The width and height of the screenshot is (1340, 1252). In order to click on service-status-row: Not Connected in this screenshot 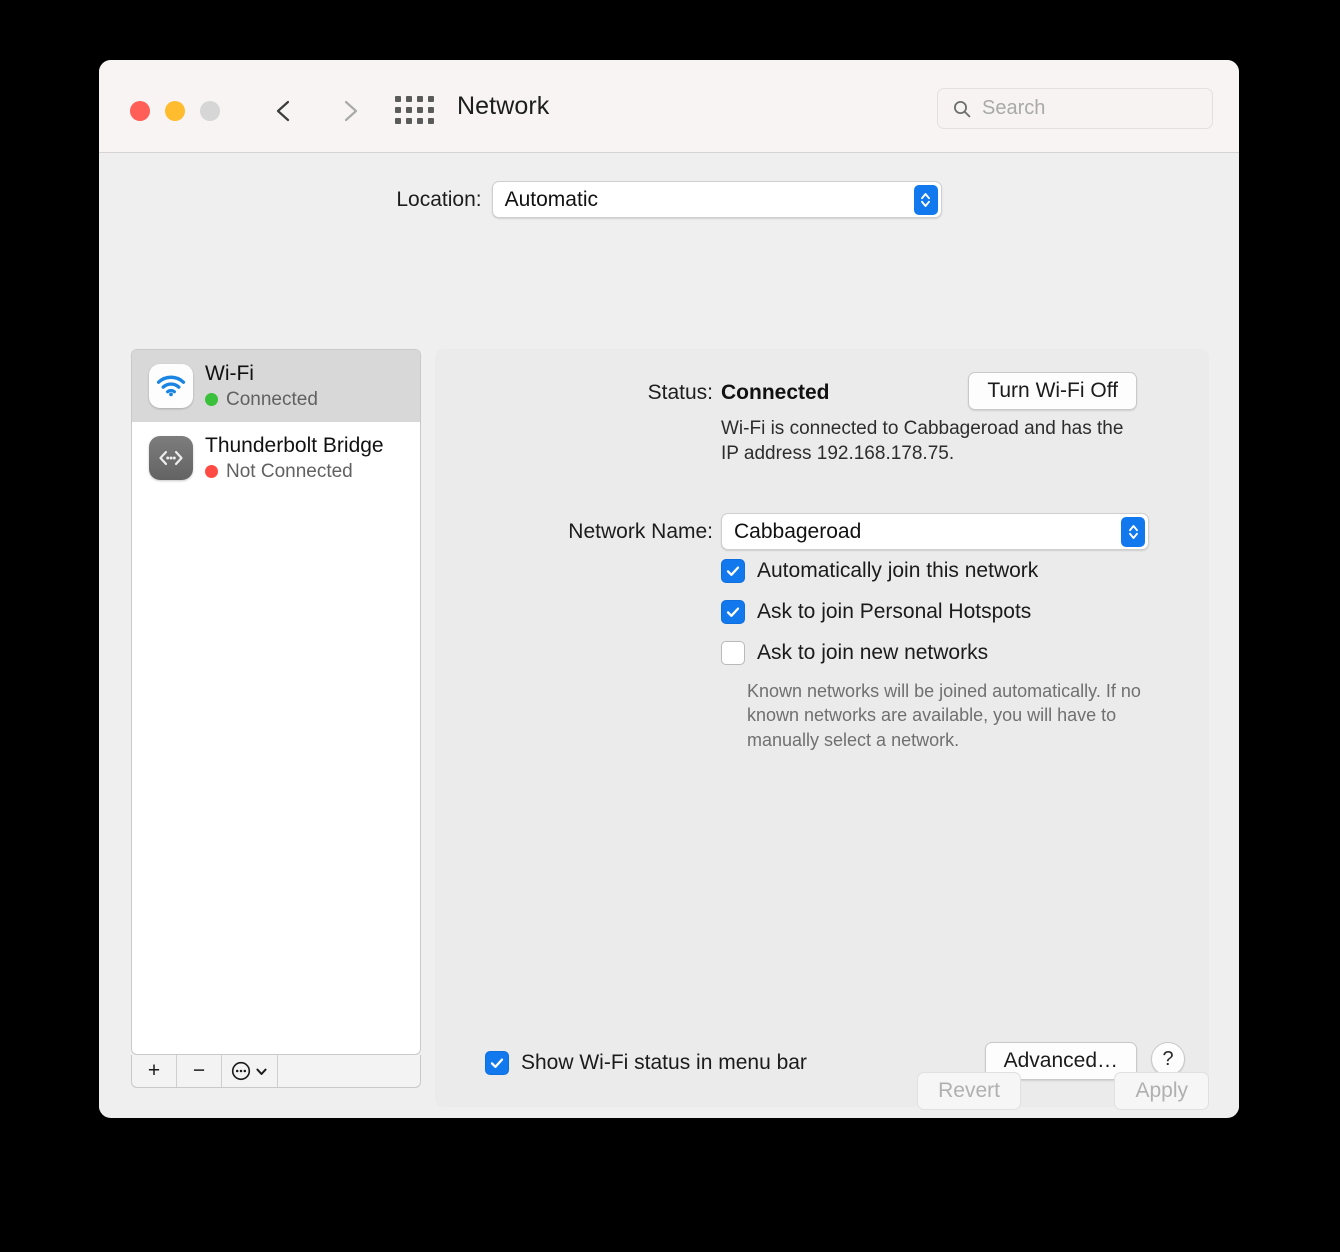, I will do `click(294, 472)`.